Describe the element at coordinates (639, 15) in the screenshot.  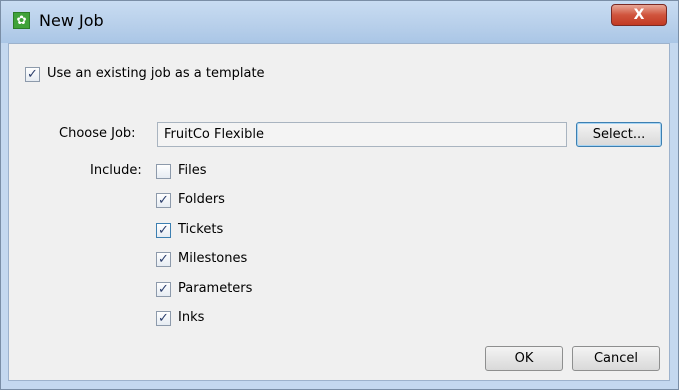
I see `close-button: X` at that location.